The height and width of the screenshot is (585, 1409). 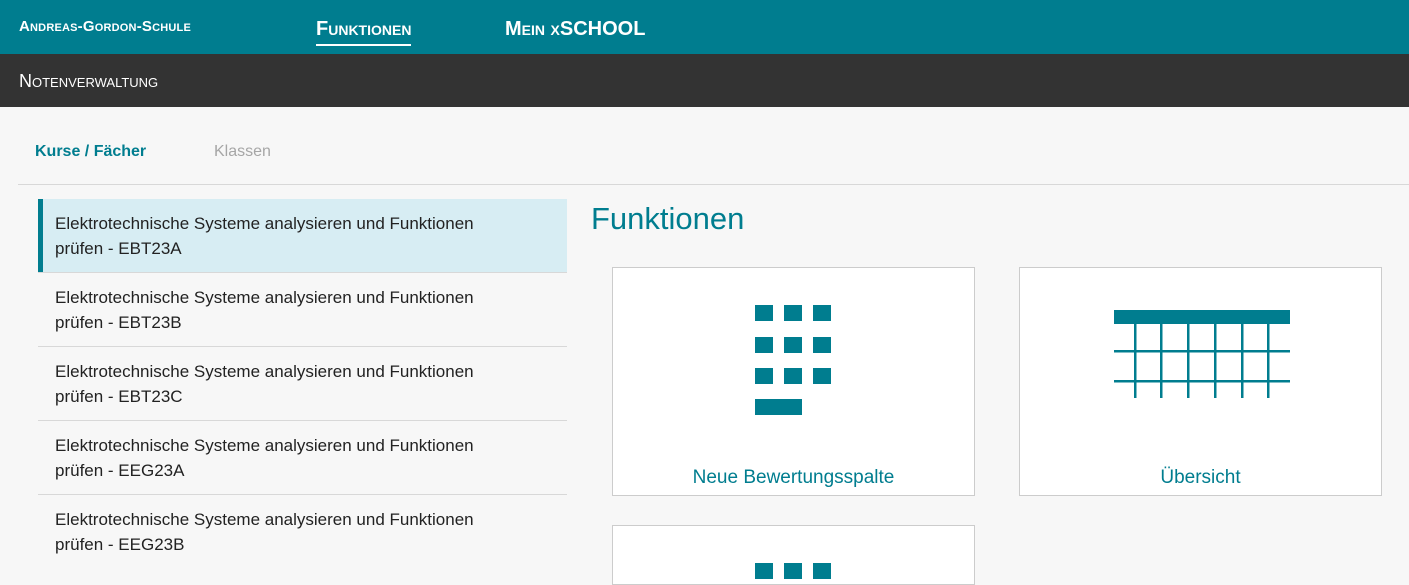 What do you see at coordinates (704, 80) in the screenshot?
I see `module-header: Notenverwaltung` at bounding box center [704, 80].